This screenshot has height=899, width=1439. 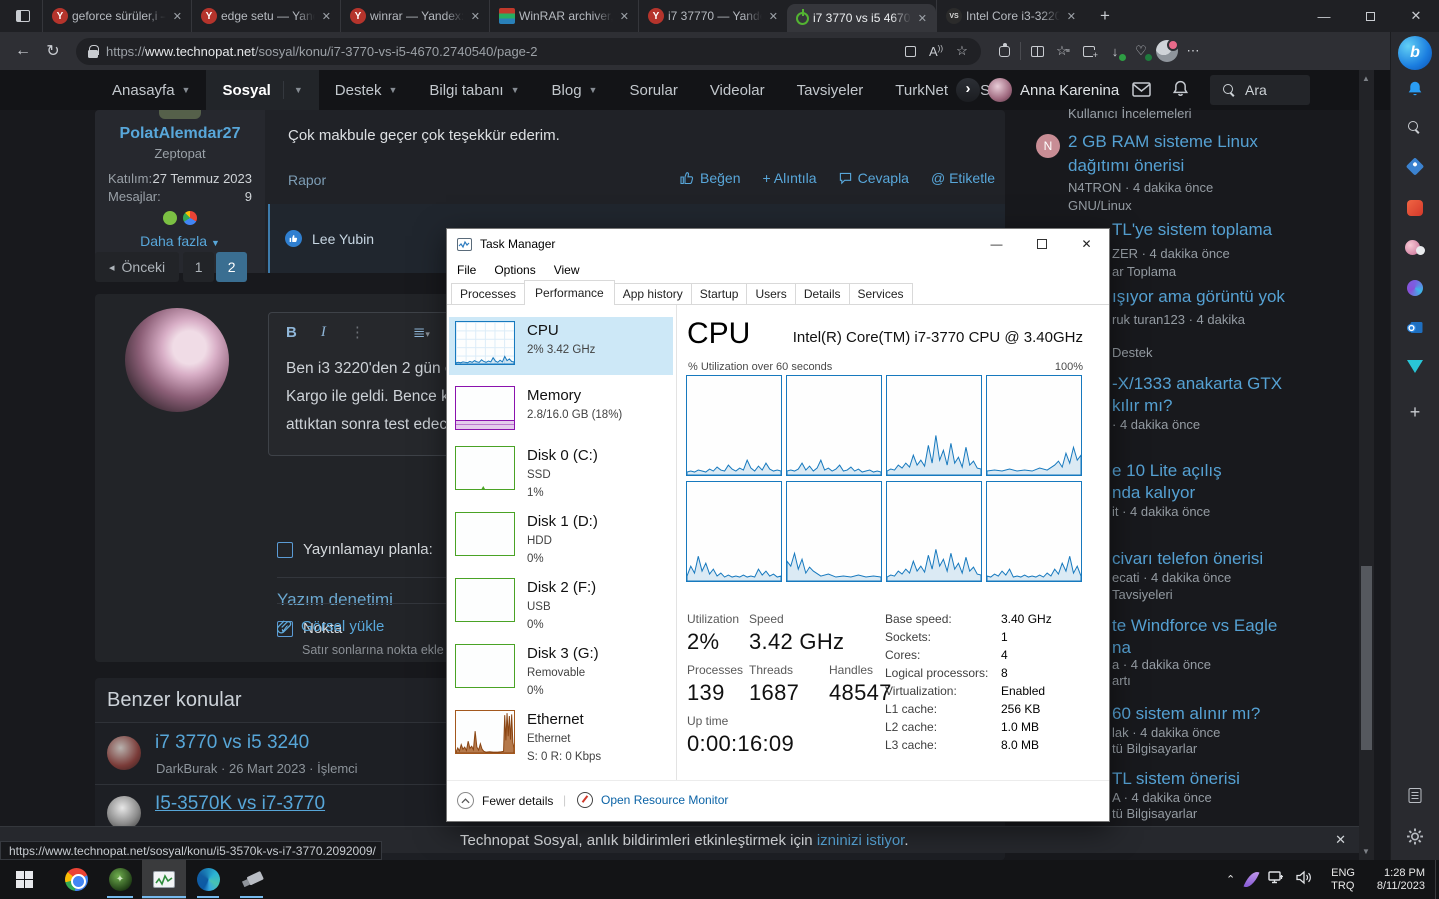 What do you see at coordinates (466, 270) in the screenshot?
I see `tm-menu-file: File` at bounding box center [466, 270].